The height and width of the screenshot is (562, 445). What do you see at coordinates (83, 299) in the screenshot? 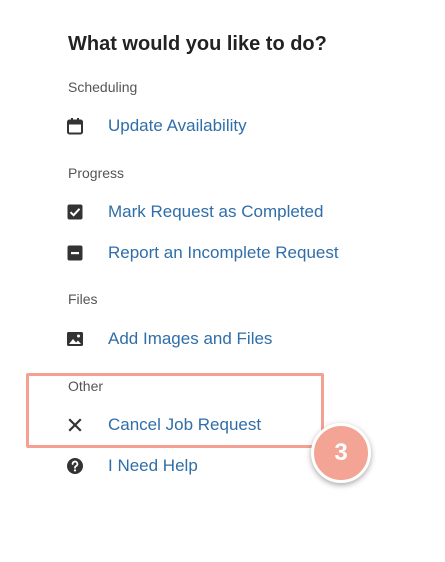
I see `section-label-files: Files` at bounding box center [83, 299].